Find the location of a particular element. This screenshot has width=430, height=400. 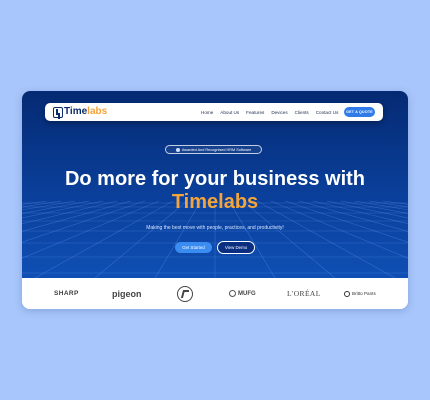

hero-headline-brand: Timelabs is located at coordinates (215, 202).